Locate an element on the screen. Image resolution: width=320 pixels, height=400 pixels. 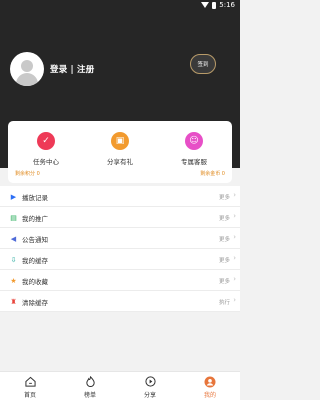
broom-icon: ♜ is located at coordinates (13, 301).